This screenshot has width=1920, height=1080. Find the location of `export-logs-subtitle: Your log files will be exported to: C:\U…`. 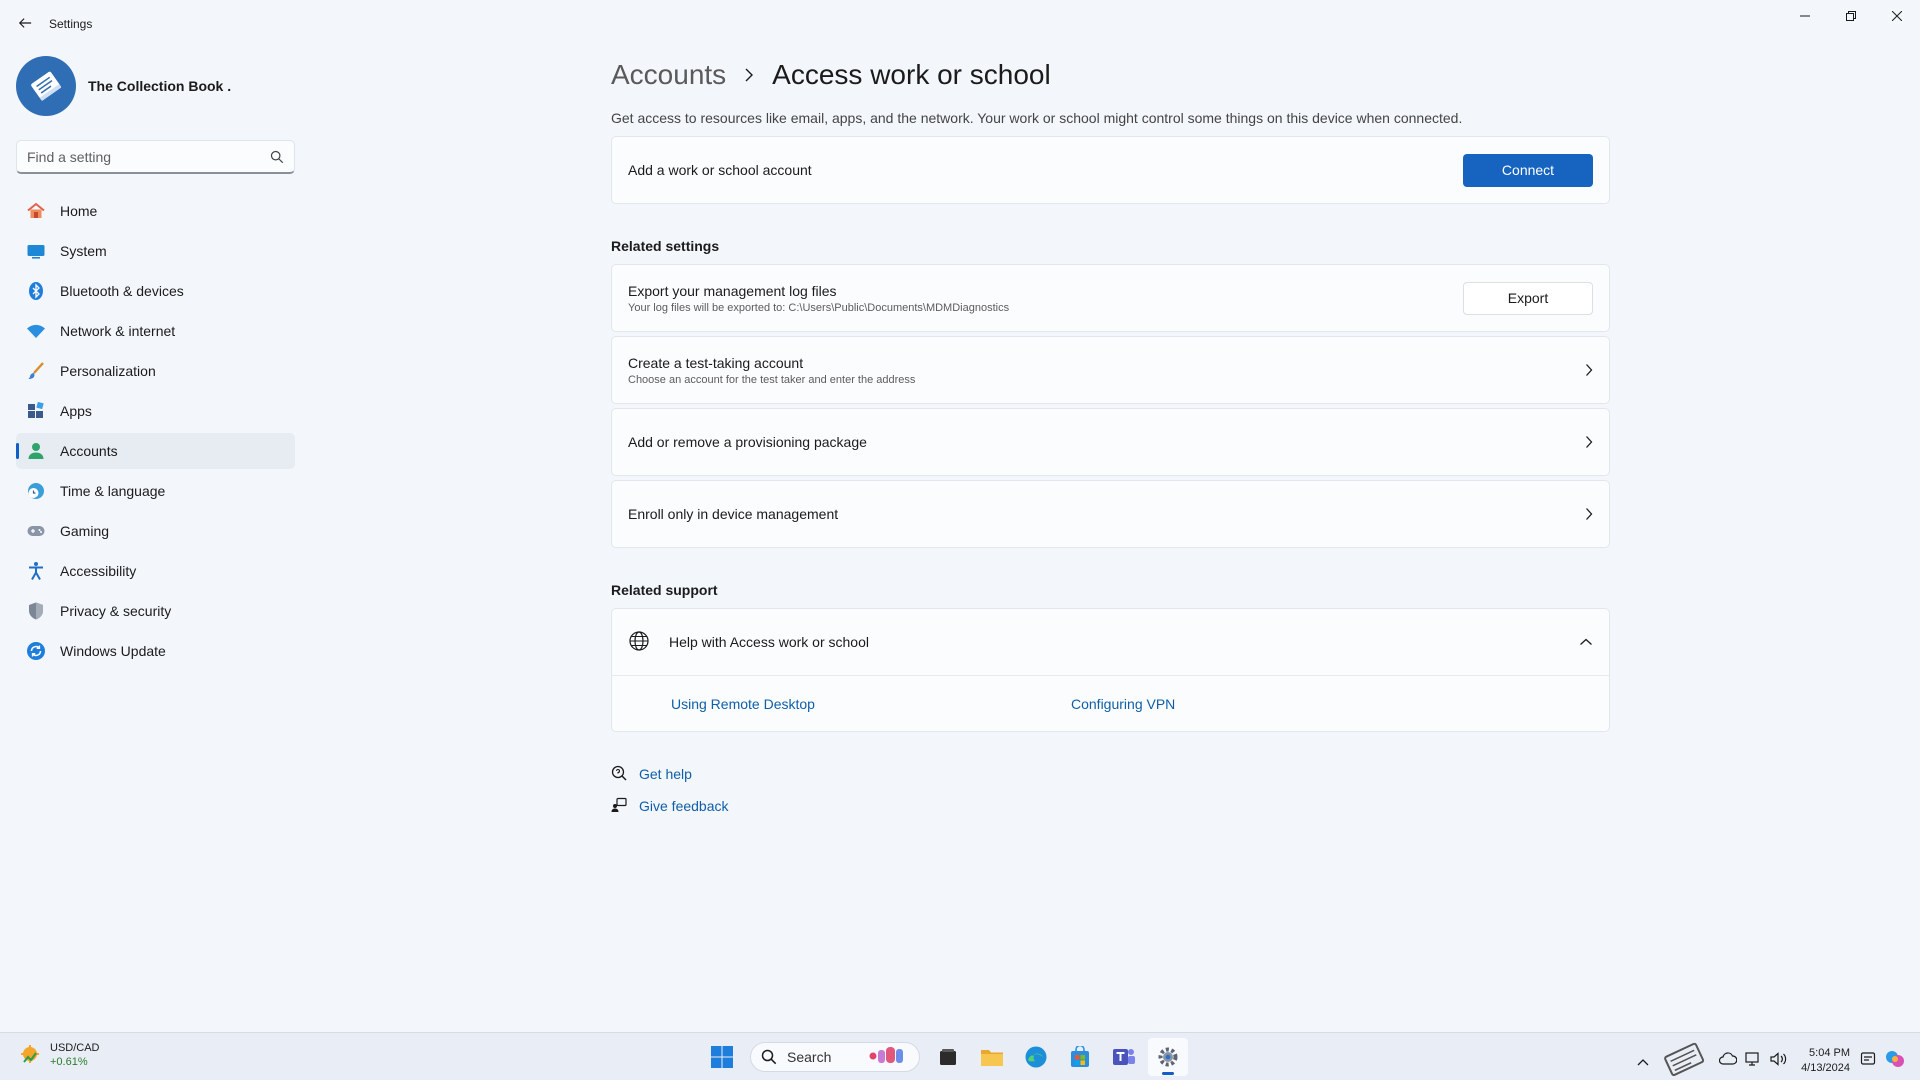

export-logs-subtitle: Your log files will be exported to: C:\U… is located at coordinates (819, 307).